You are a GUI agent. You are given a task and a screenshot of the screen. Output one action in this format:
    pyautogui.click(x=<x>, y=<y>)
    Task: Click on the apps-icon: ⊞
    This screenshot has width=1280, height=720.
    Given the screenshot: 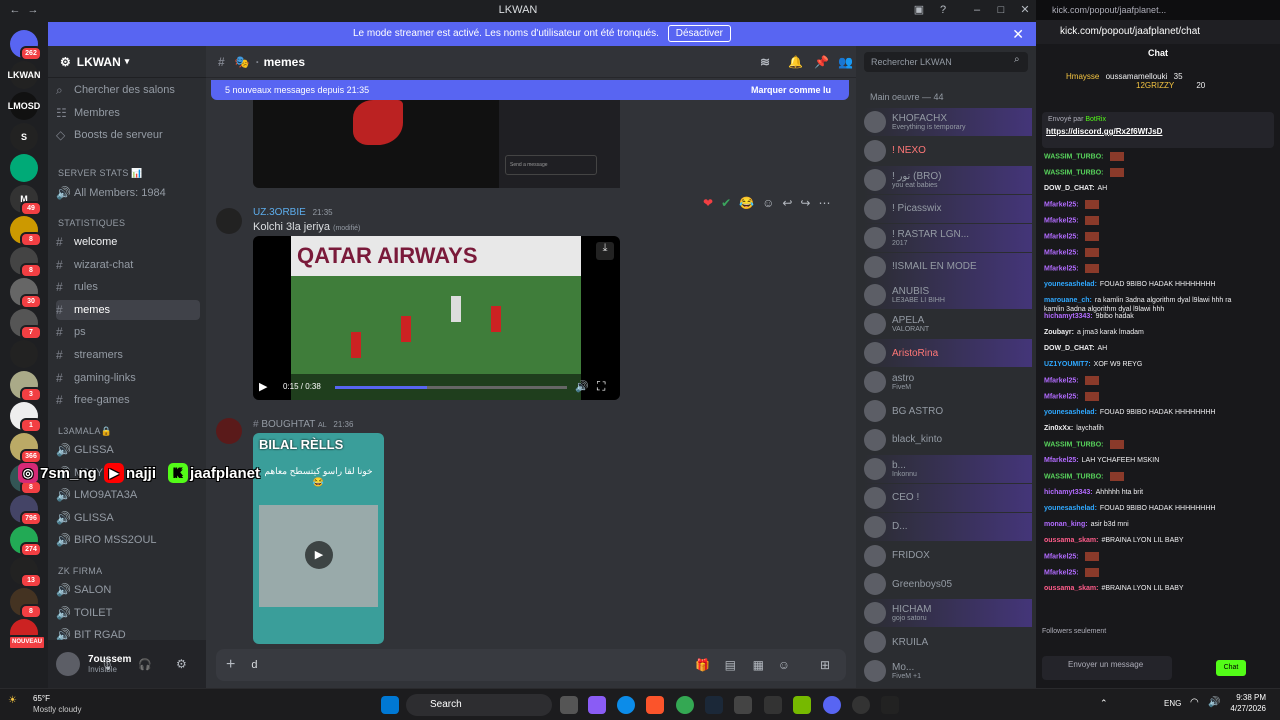 What is the action you would take?
    pyautogui.click(x=825, y=665)
    